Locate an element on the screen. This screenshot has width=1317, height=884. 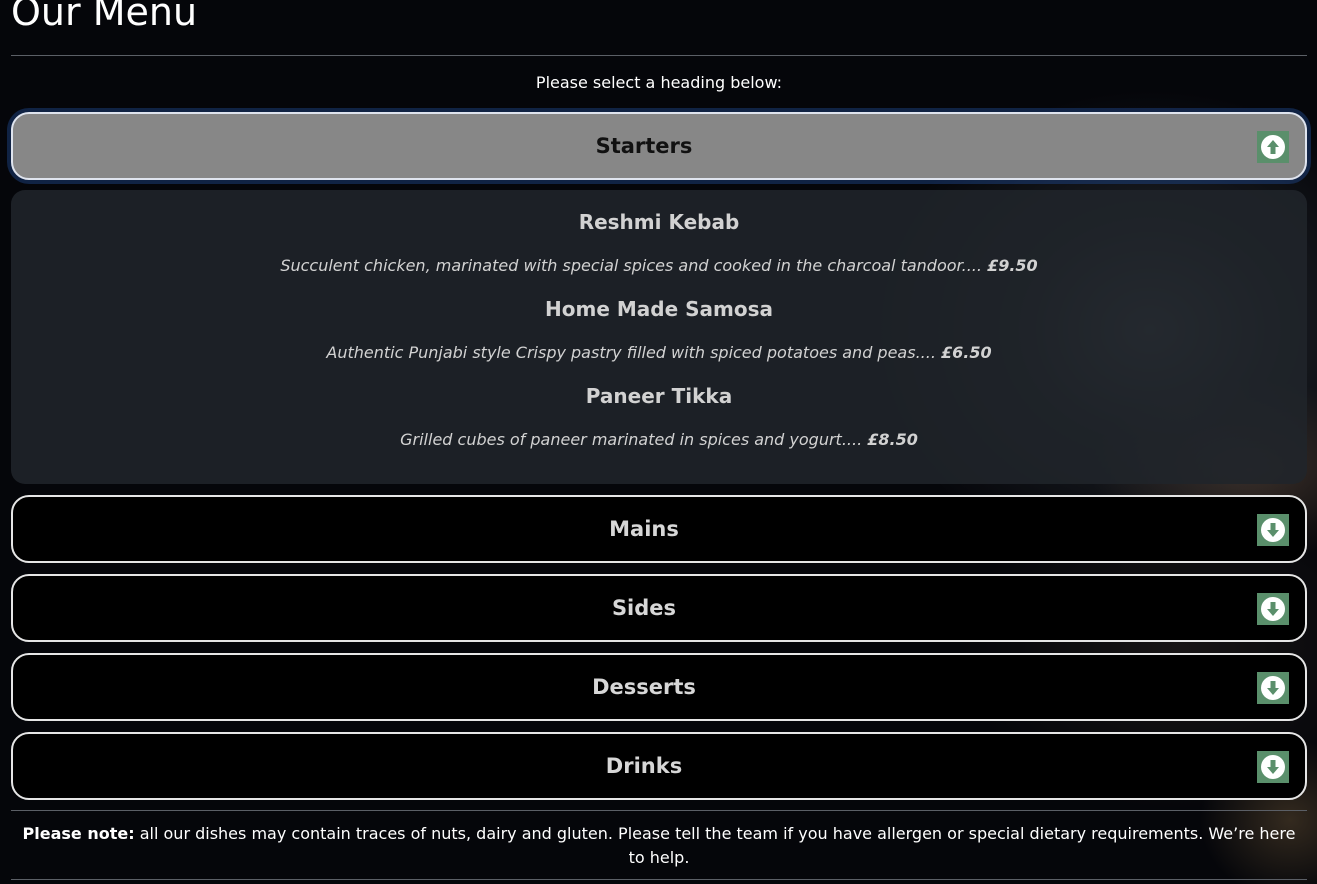
dish-price: £8.50 is located at coordinates (892, 439).